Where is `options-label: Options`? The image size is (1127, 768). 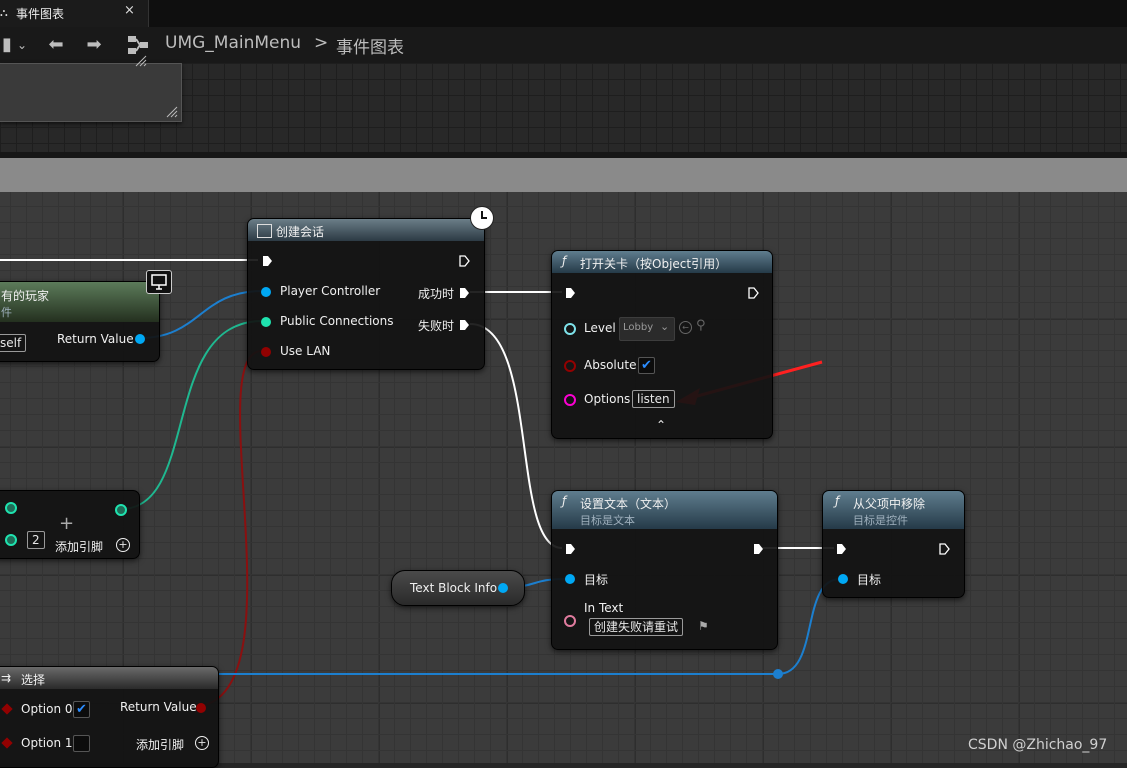 options-label: Options is located at coordinates (607, 399).